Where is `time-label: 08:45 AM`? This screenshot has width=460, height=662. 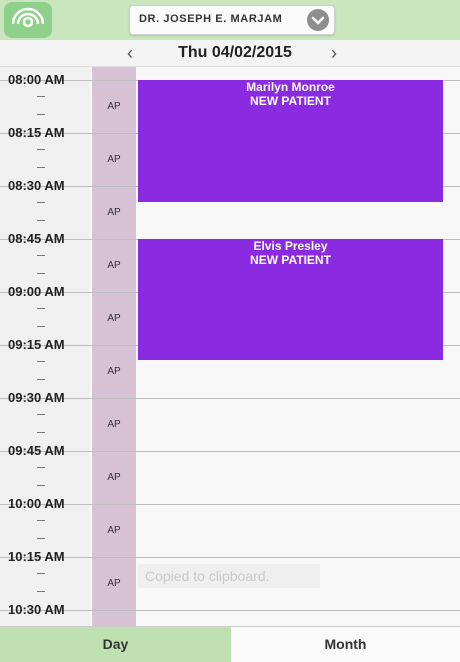 time-label: 08:45 AM is located at coordinates (36, 238).